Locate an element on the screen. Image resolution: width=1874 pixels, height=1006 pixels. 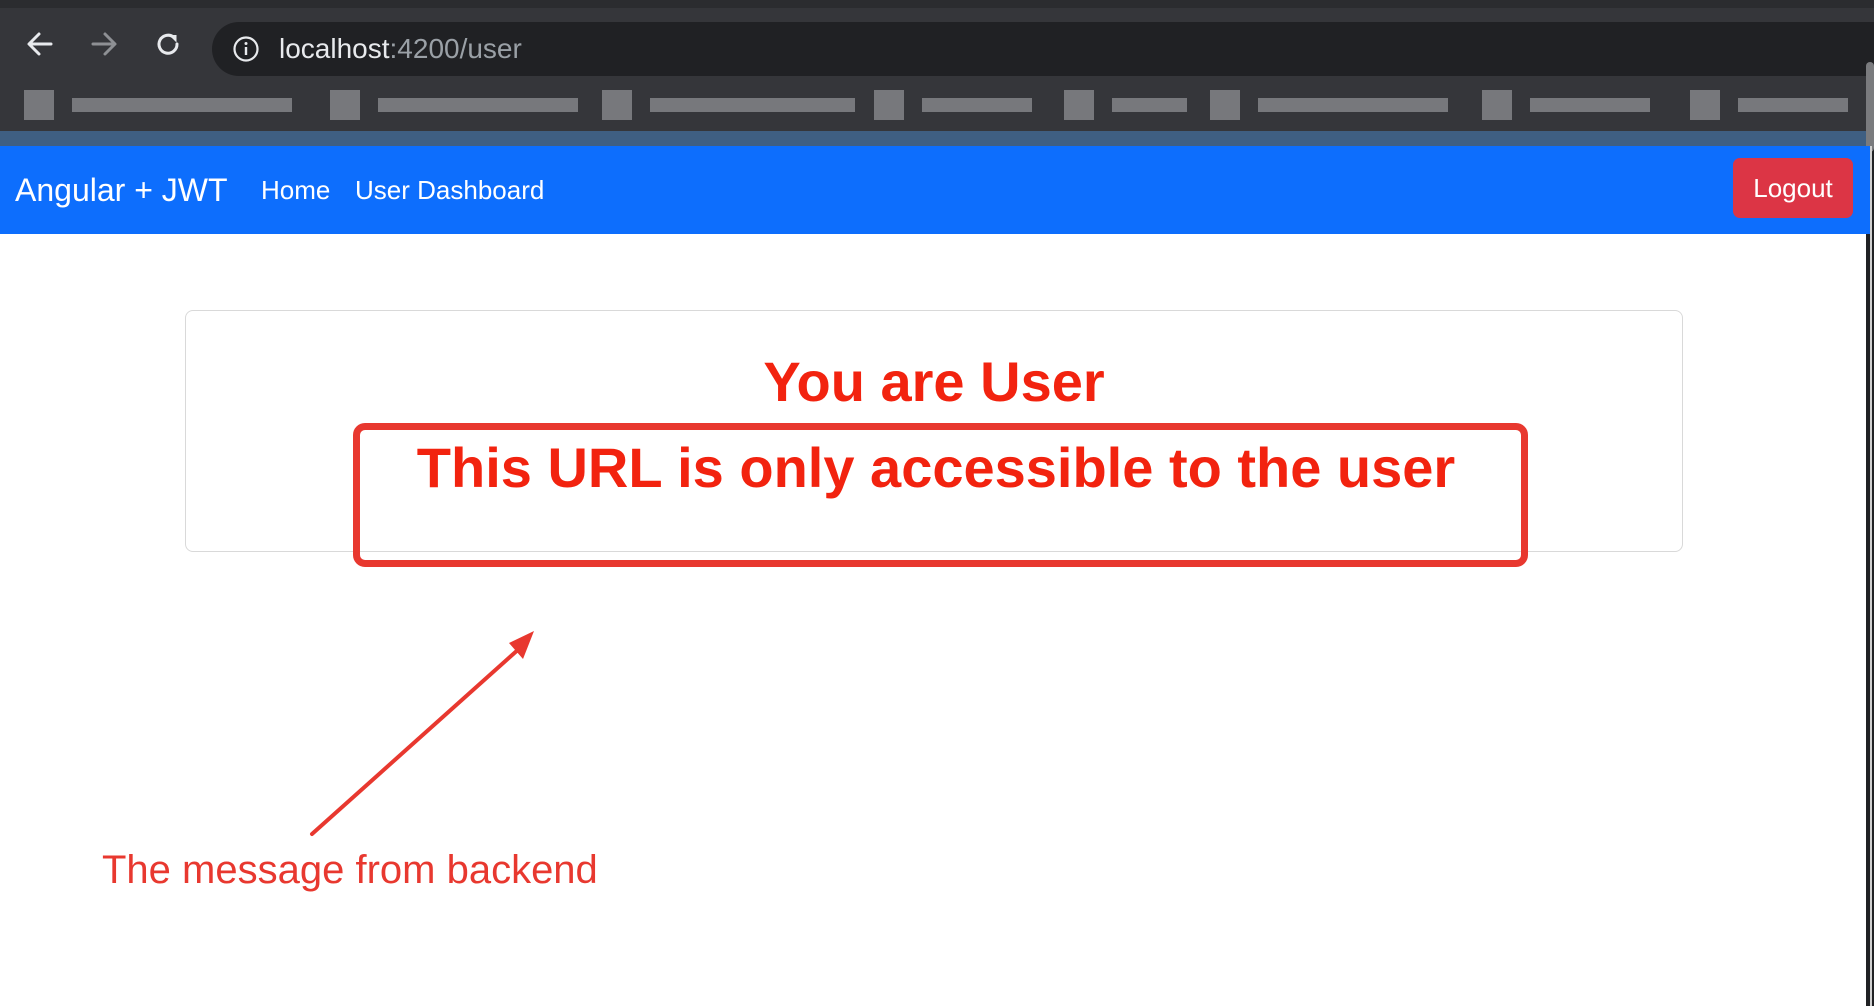
forward-button is located at coordinates (104, 44).